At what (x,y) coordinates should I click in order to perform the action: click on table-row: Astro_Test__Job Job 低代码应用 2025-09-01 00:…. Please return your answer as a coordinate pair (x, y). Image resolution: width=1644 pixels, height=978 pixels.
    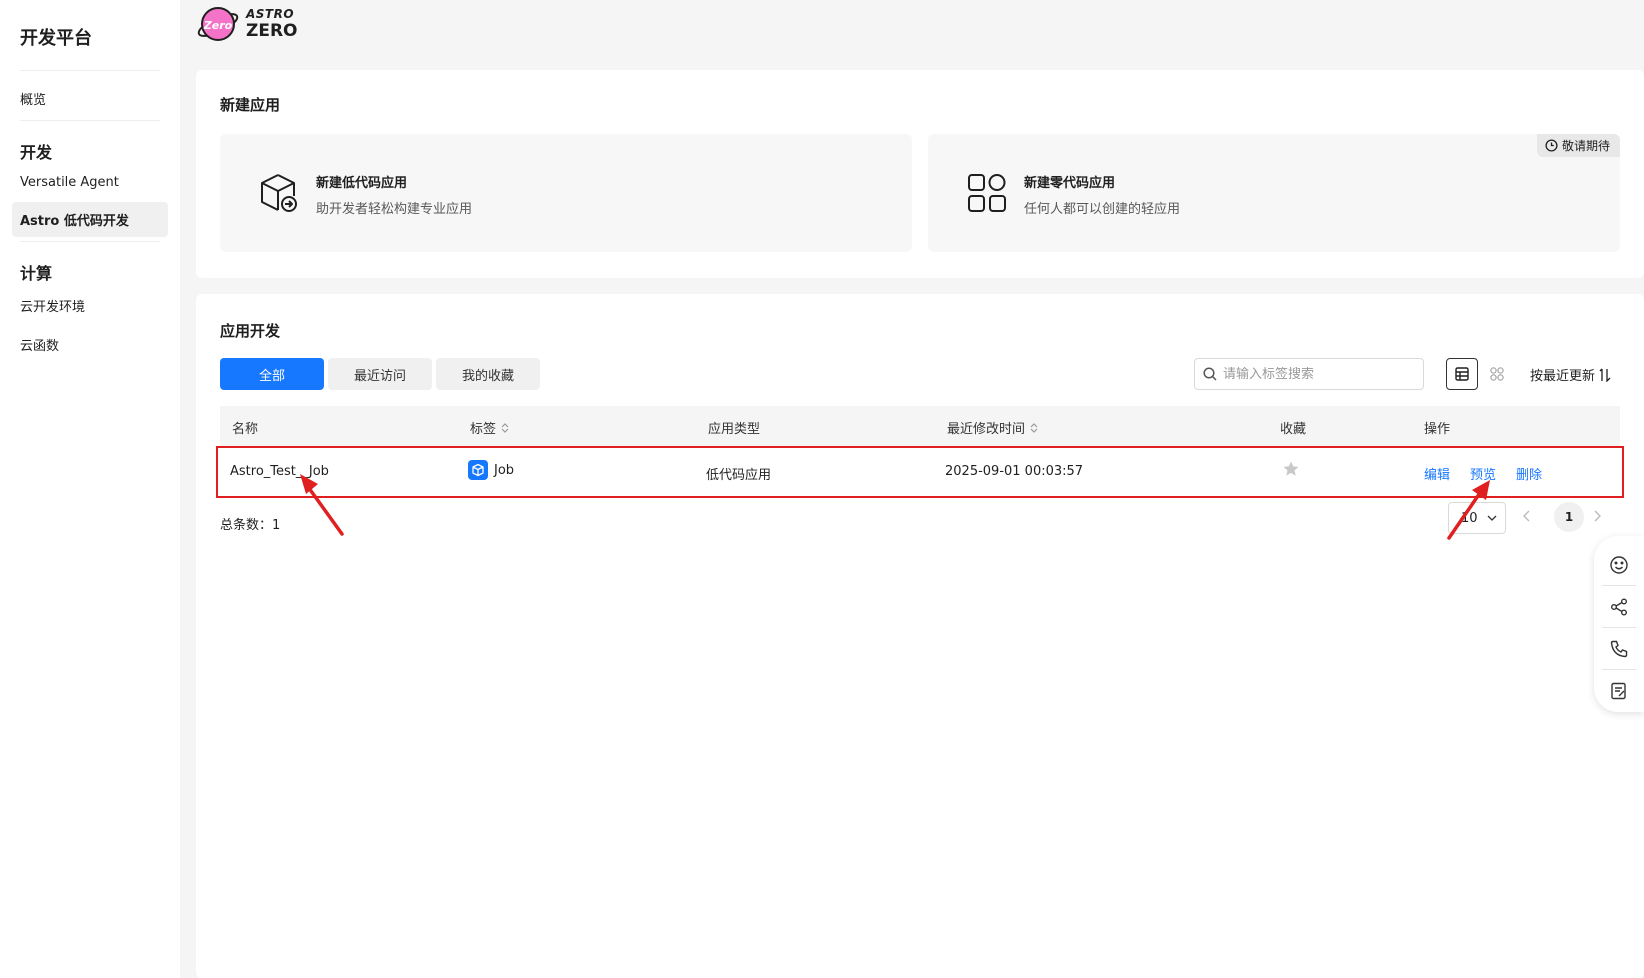
    Looking at the image, I should click on (922, 472).